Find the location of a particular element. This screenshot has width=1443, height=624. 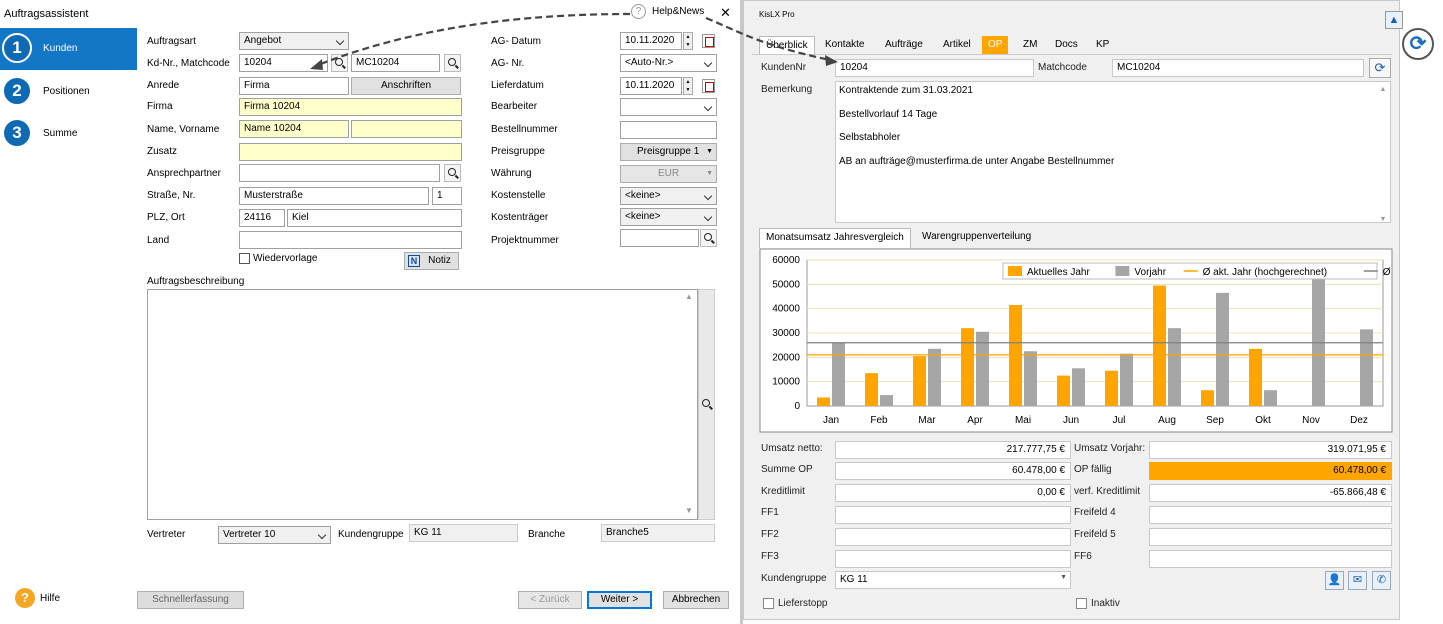

label-zusatz: Zusatz is located at coordinates (162, 151).